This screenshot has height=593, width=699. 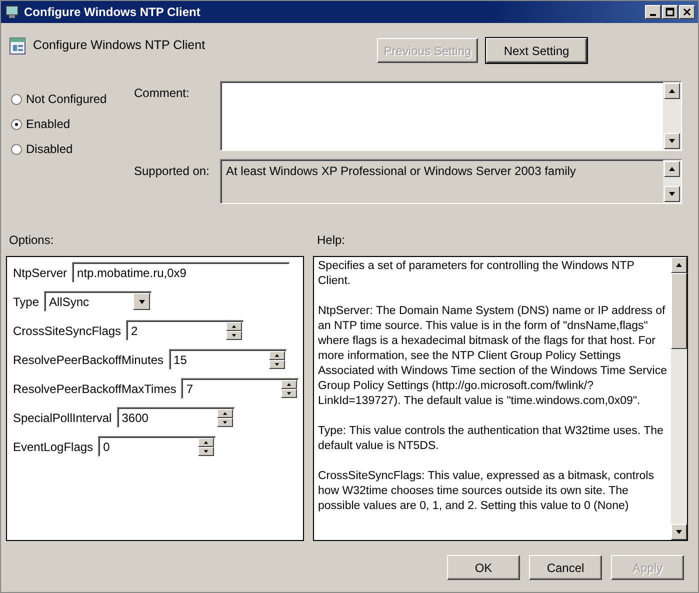 What do you see at coordinates (18, 46) in the screenshot?
I see `policy-icon` at bounding box center [18, 46].